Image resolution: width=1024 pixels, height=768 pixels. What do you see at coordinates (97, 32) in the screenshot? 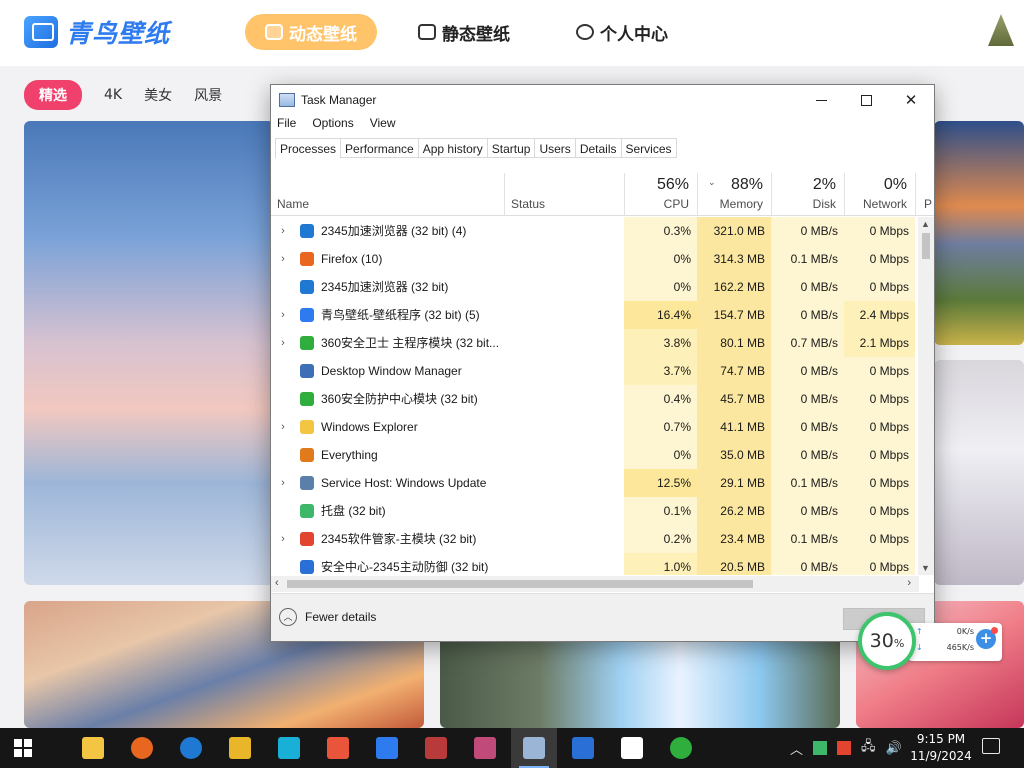
I see `app-logo: 青鸟壁纸` at bounding box center [97, 32].